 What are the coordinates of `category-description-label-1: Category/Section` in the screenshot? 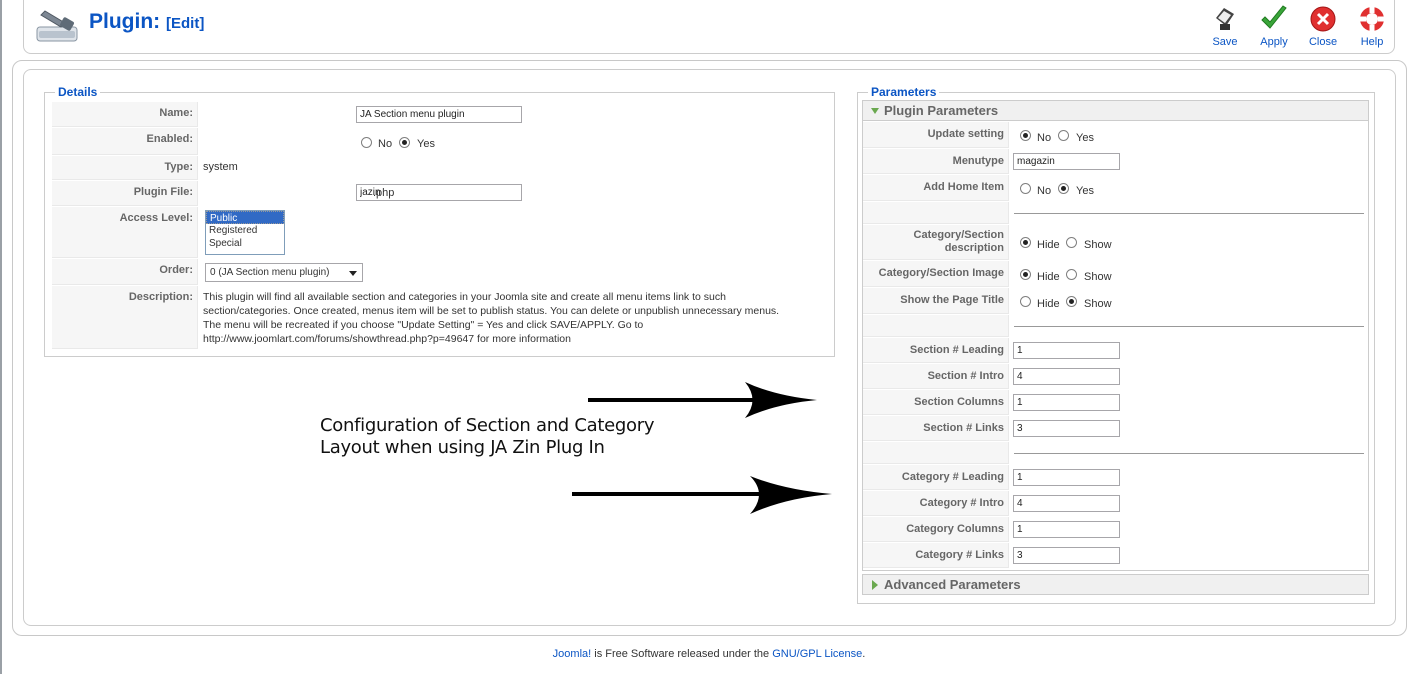 It's located at (958, 235).